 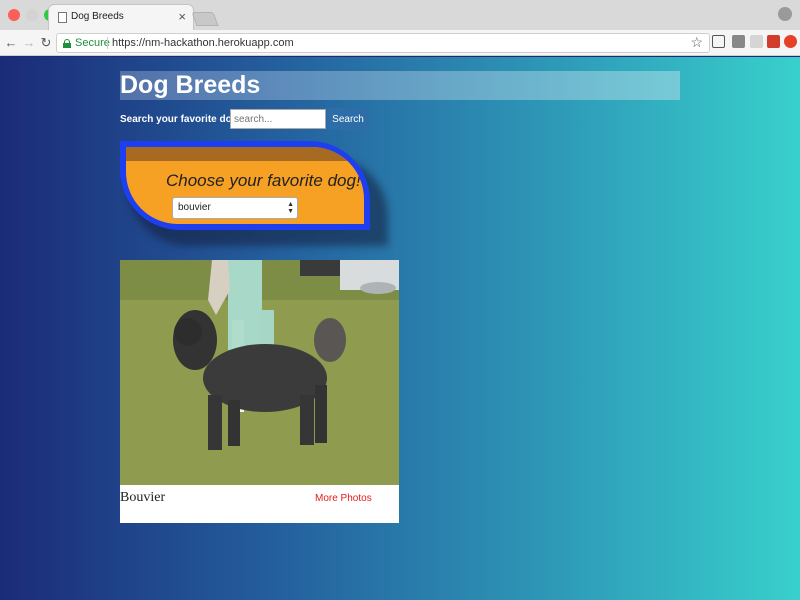 I want to click on browser-tab-strip: Dog Breeds ×, so click(x=400, y=15).